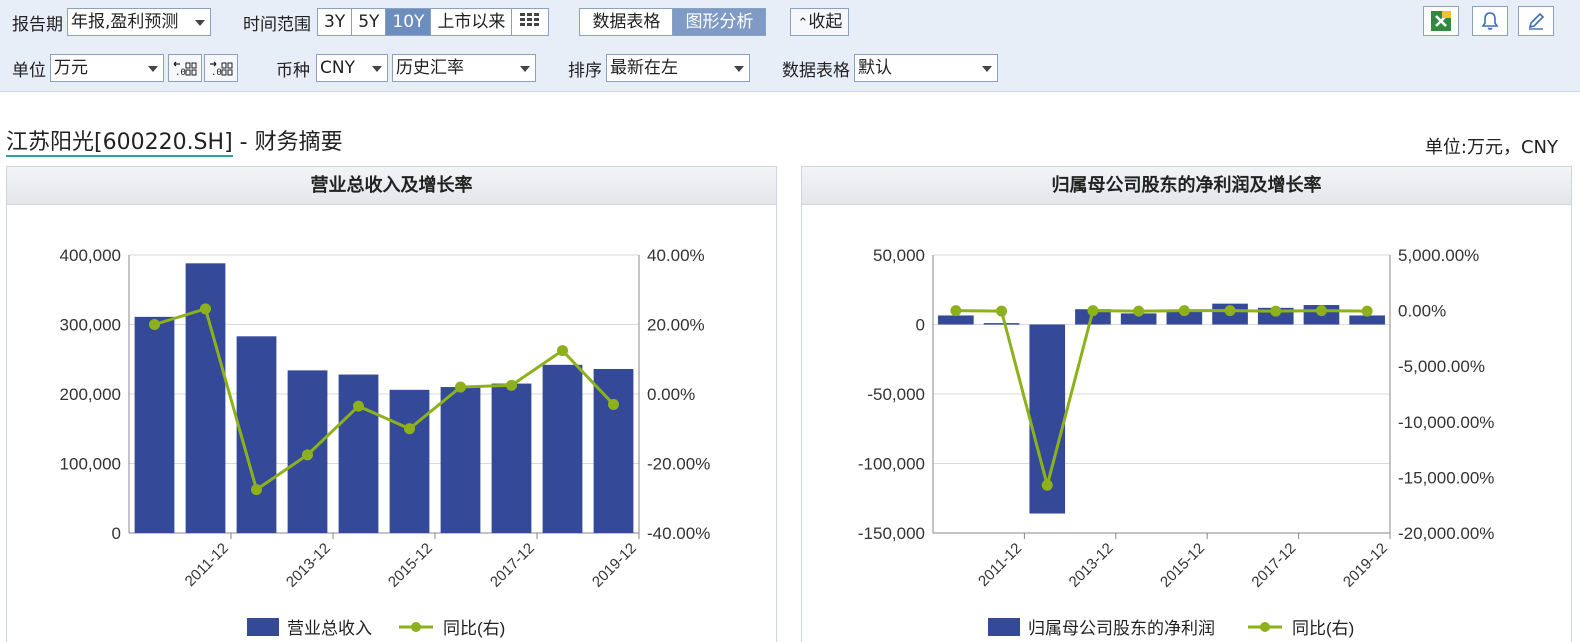  Describe the element at coordinates (369, 22) in the screenshot. I see `range-5y-button: 5Y` at that location.